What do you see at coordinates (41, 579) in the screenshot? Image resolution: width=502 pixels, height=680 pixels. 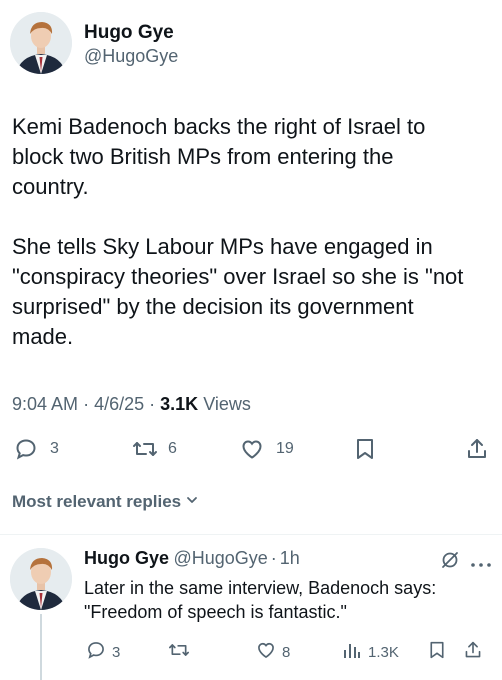 I see `reply-author-avatar` at bounding box center [41, 579].